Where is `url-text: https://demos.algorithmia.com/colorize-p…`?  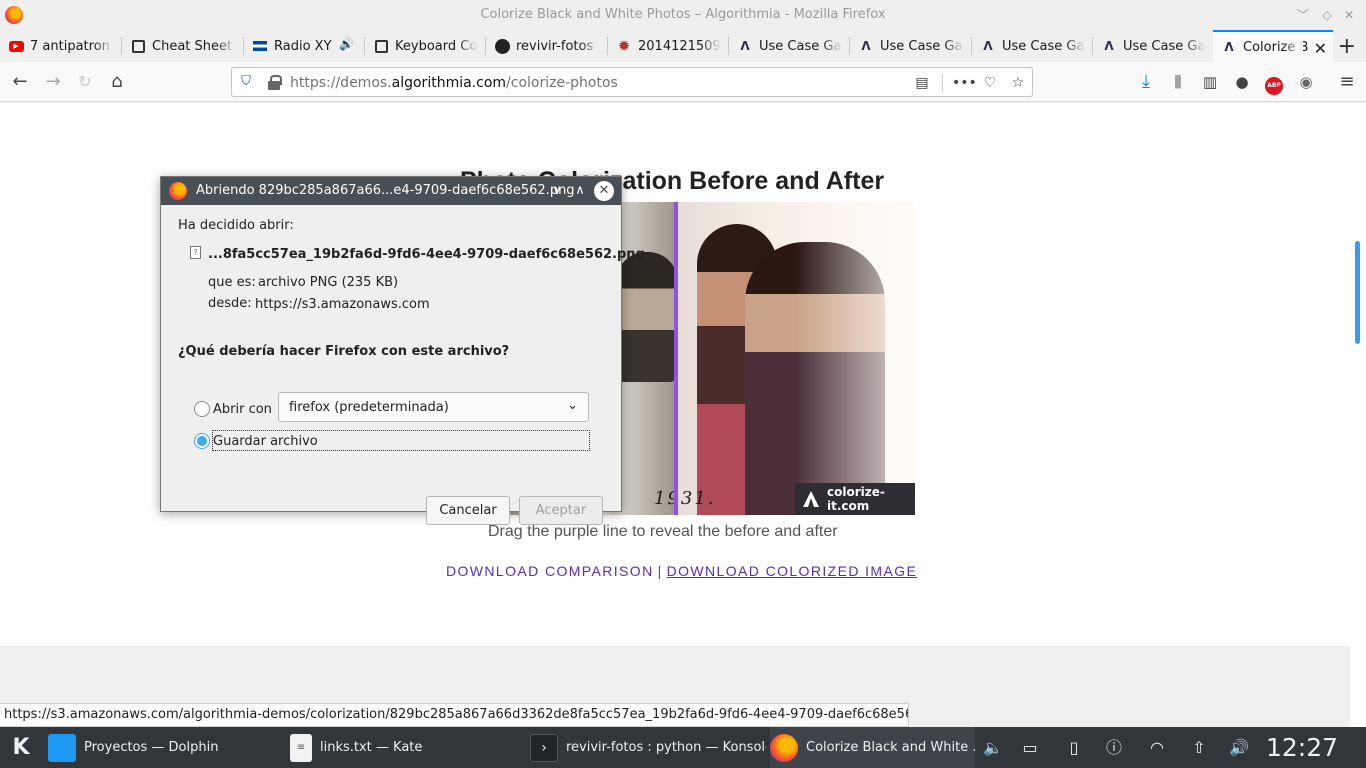 url-text: https://demos.algorithmia.com/colorize-p… is located at coordinates (454, 83).